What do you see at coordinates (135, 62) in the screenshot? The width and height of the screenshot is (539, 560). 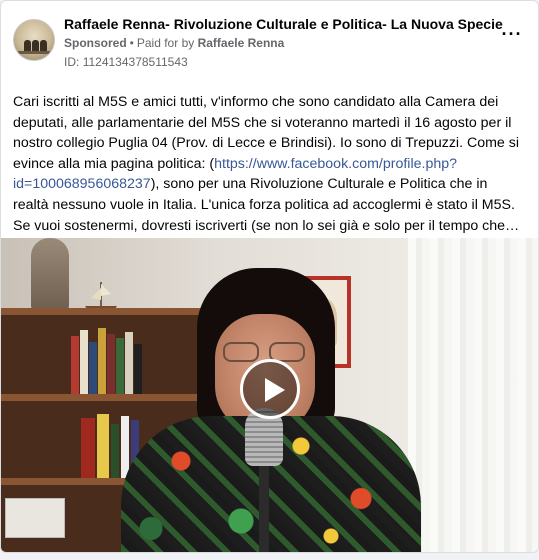 I see `ad-id-value: 1124134378511543` at bounding box center [135, 62].